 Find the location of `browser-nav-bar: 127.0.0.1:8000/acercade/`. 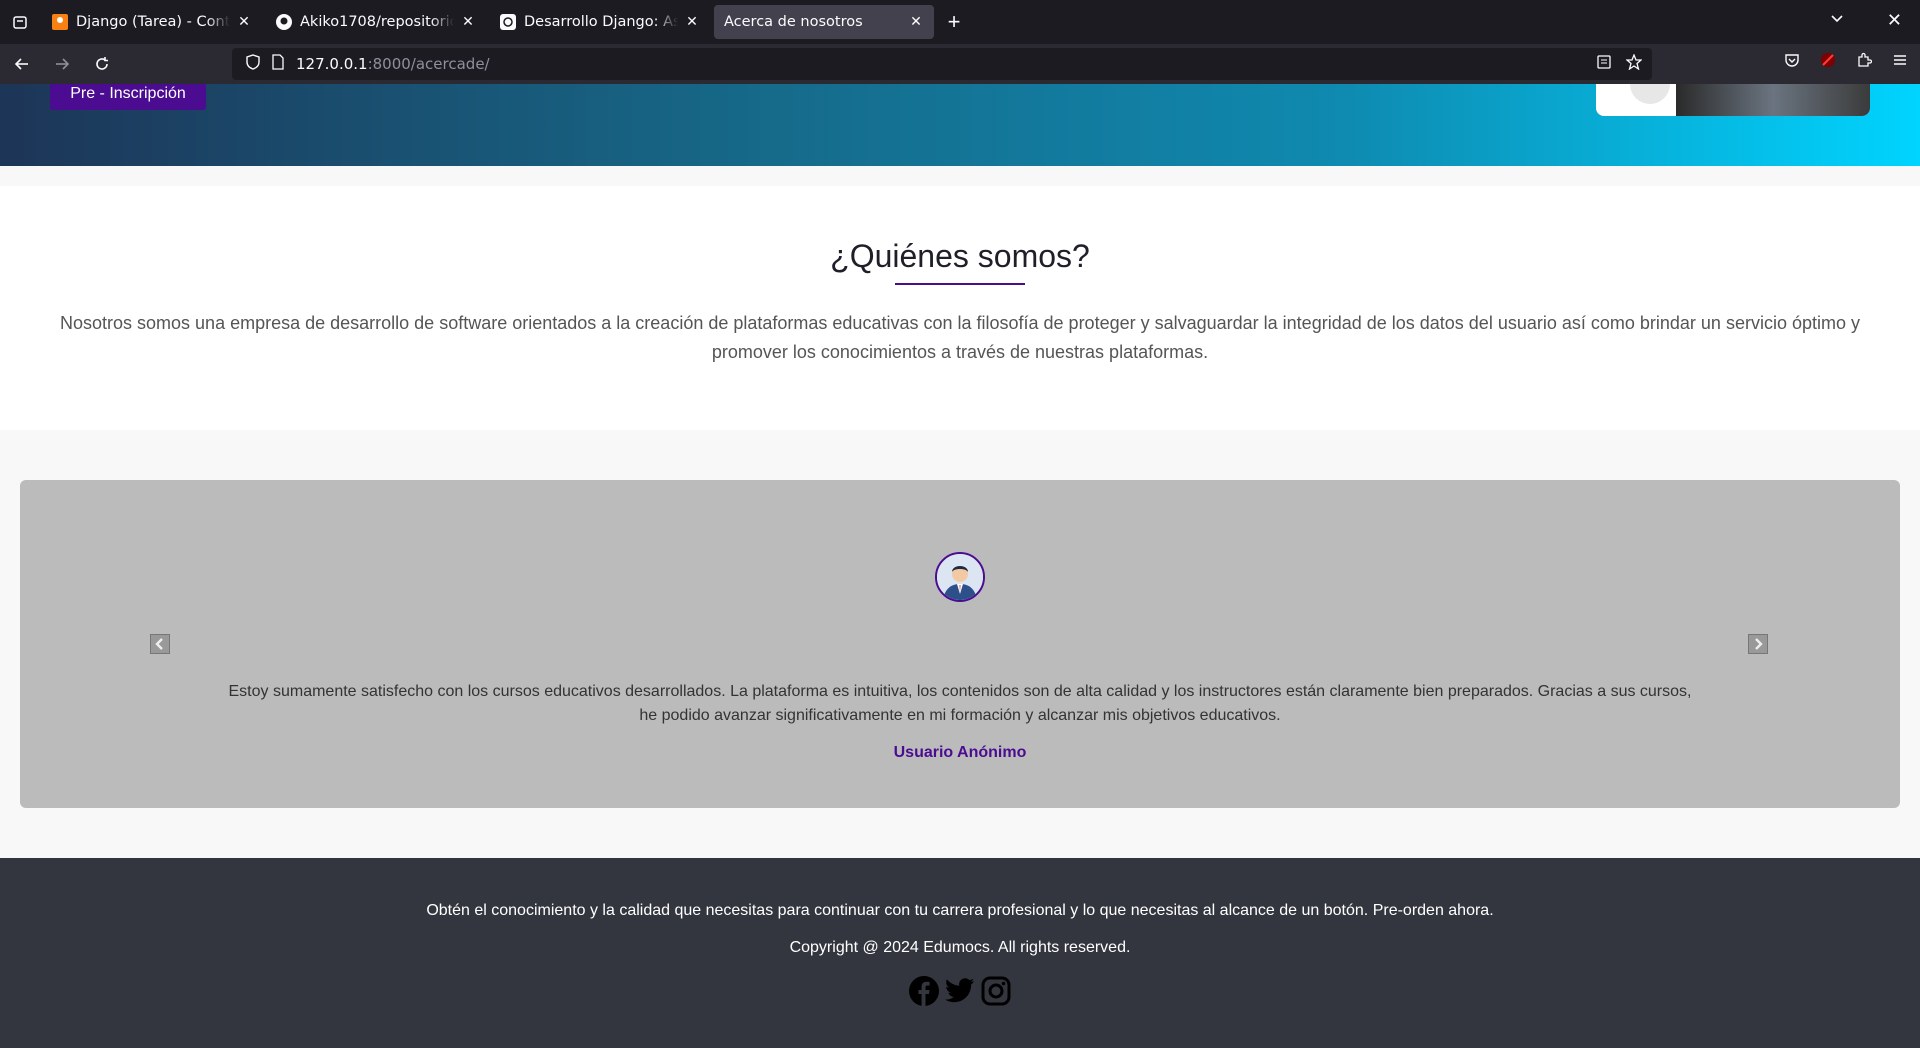

browser-nav-bar: 127.0.0.1:8000/acercade/ is located at coordinates (960, 64).